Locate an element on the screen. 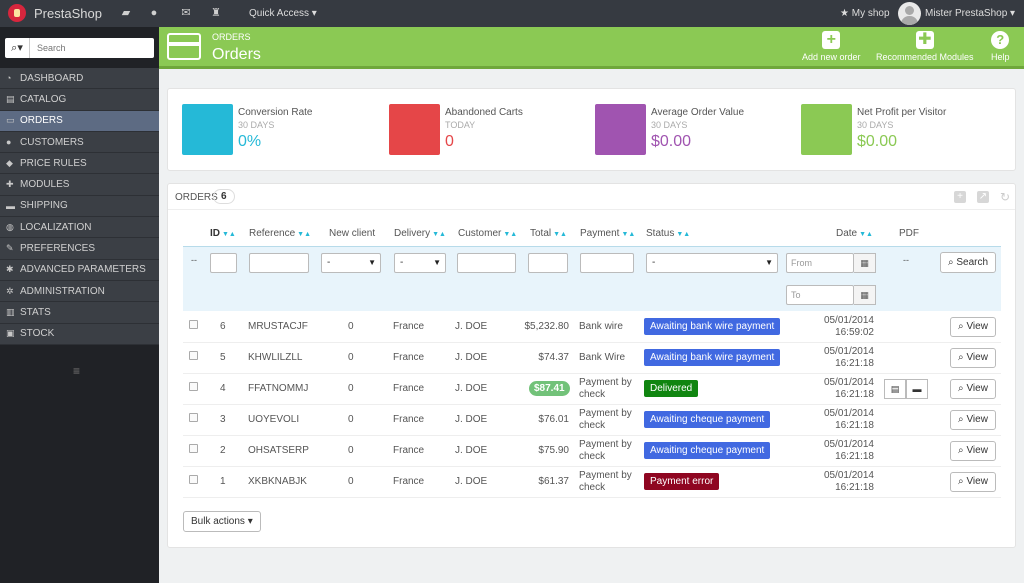 The image size is (1024, 583). user-menu: Mister PrestaShop ▾ is located at coordinates (970, 13).